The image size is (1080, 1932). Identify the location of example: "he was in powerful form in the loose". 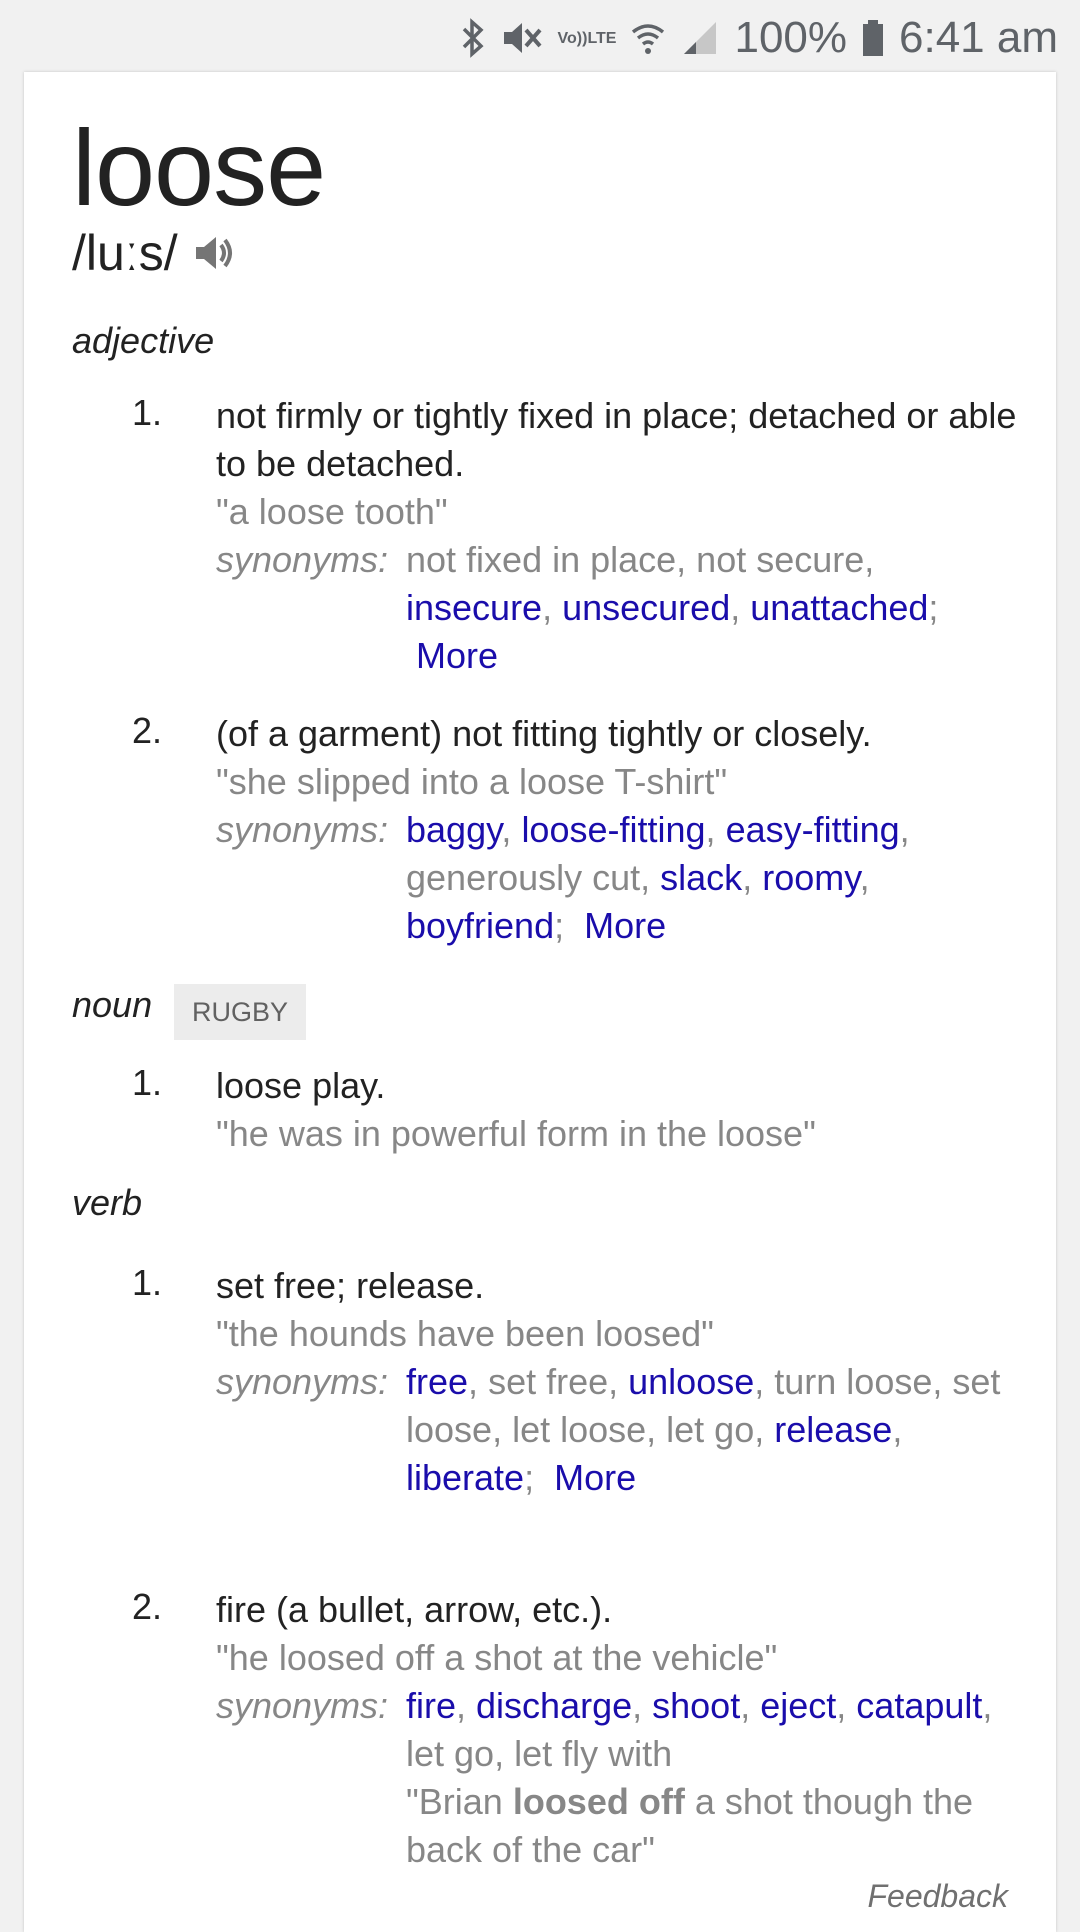
(516, 1133).